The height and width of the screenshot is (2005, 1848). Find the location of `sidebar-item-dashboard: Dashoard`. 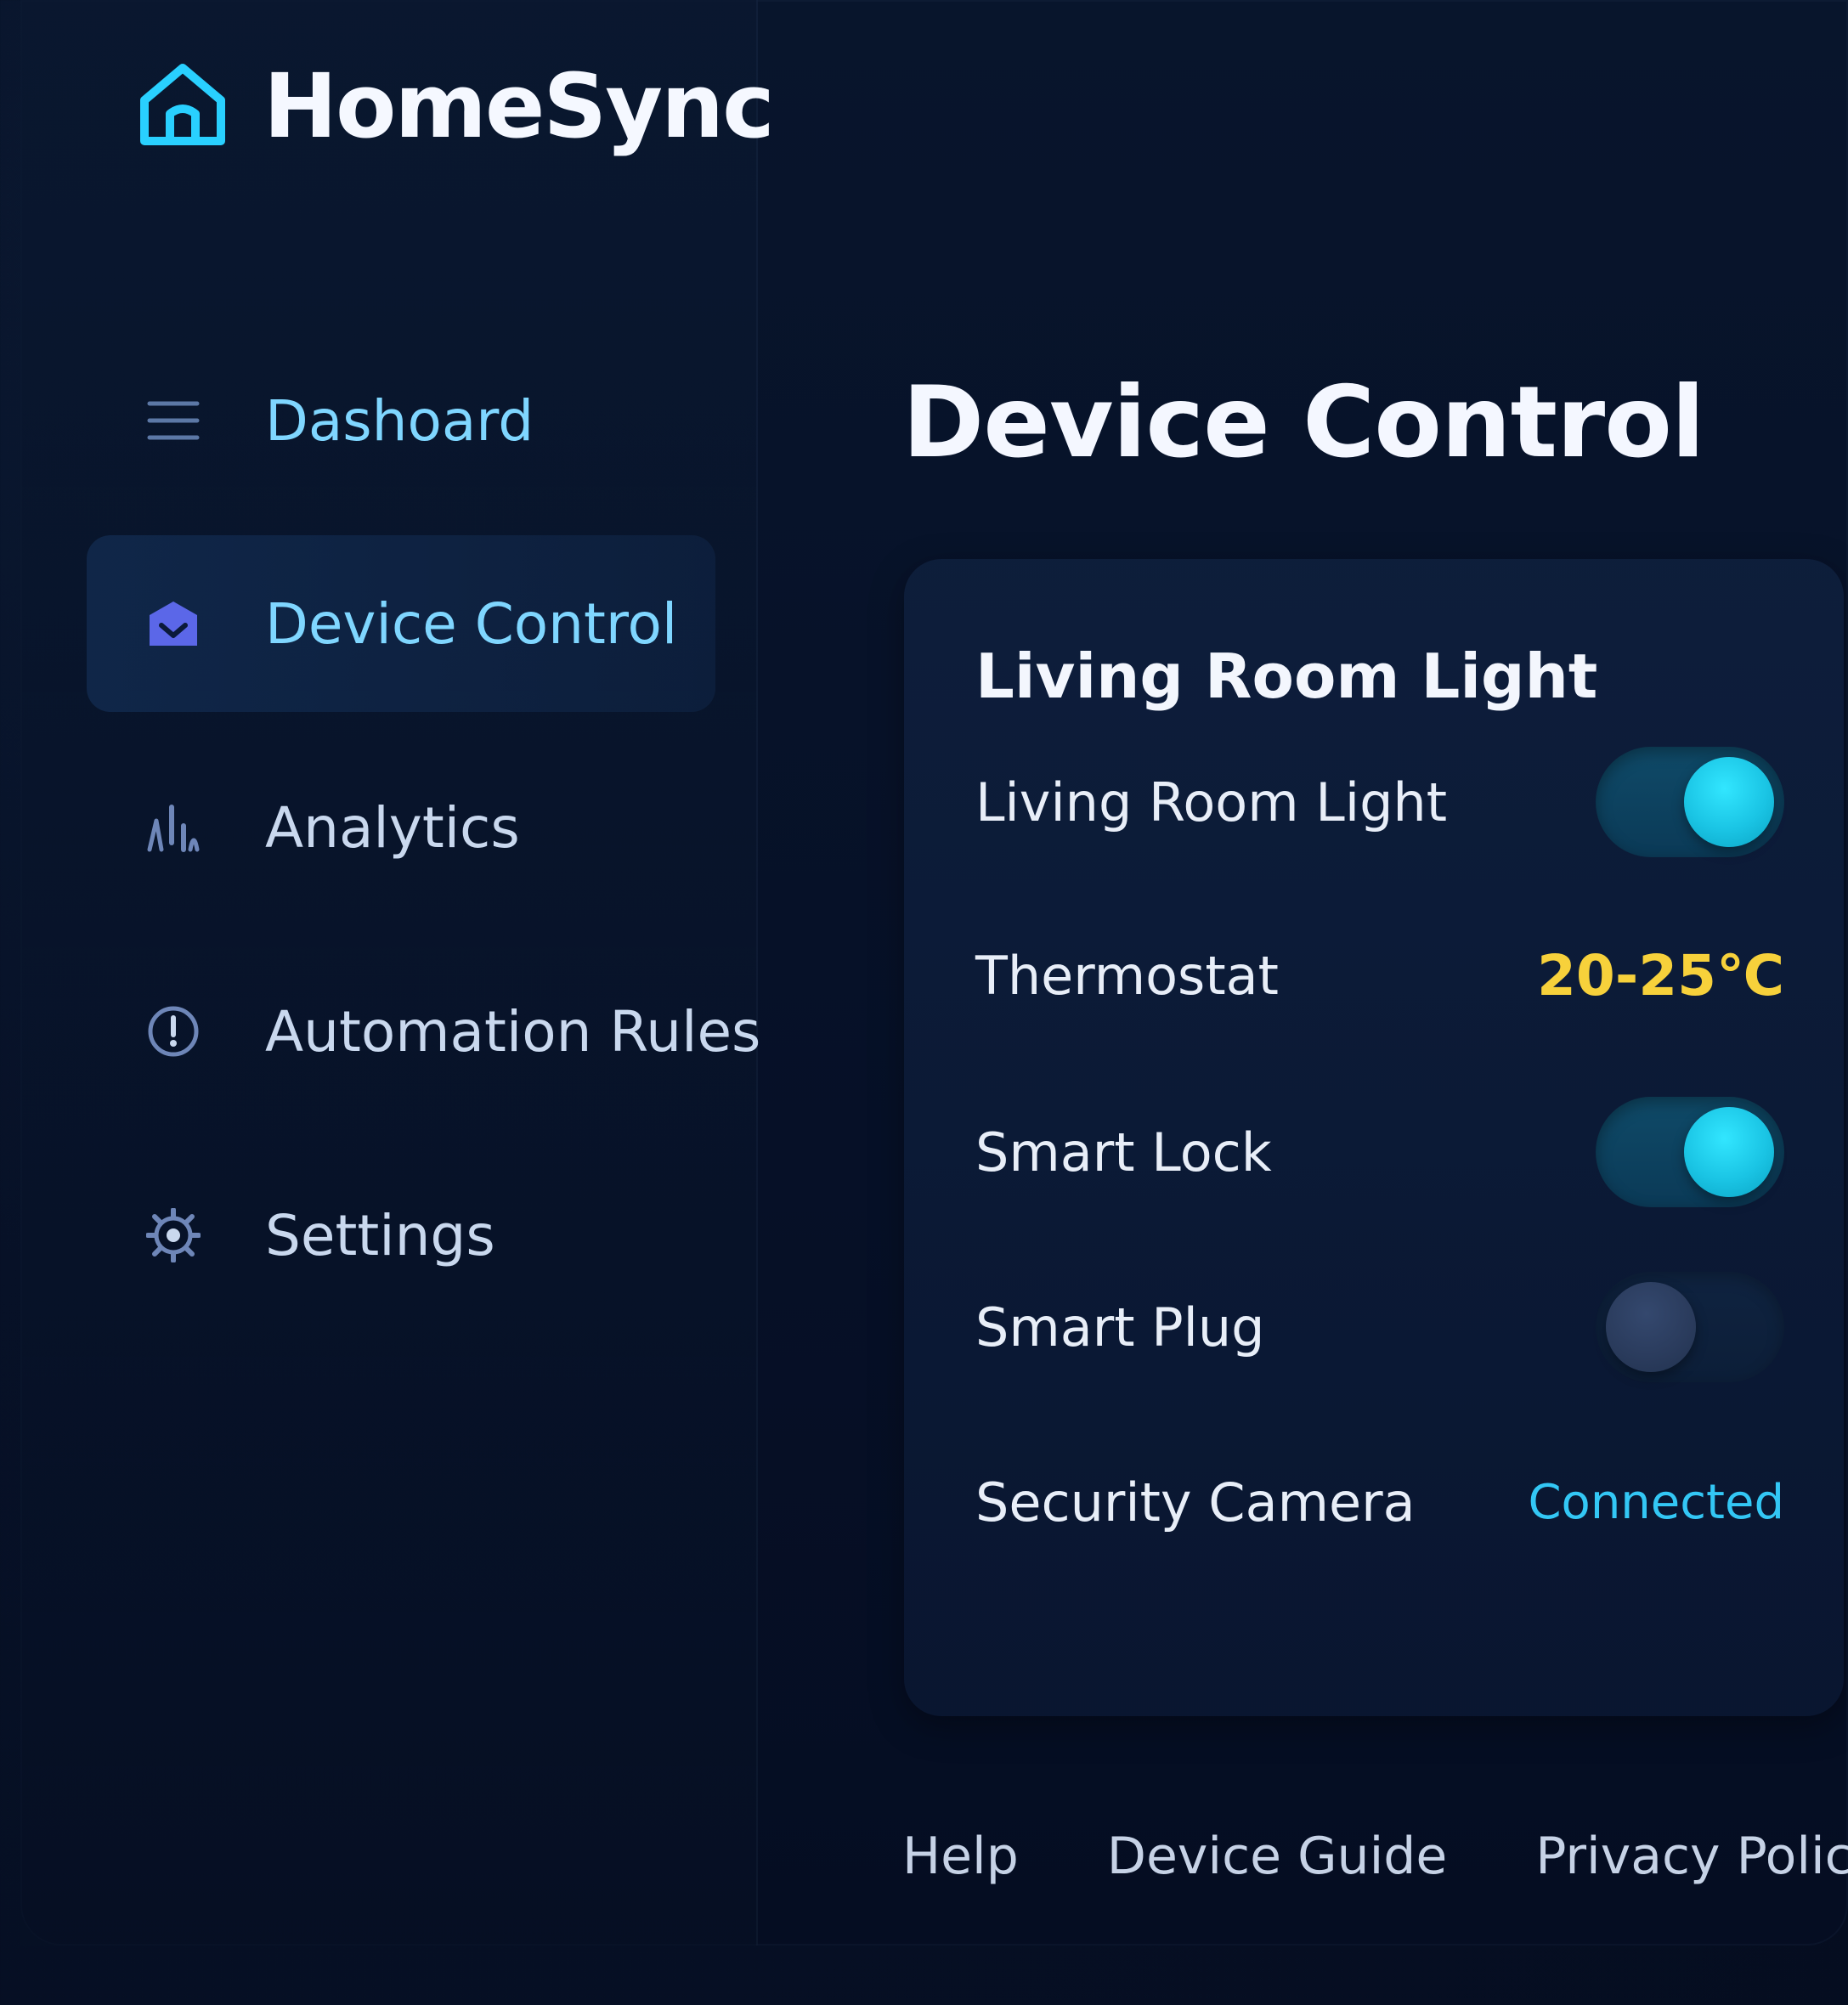

sidebar-item-dashboard: Dashoard is located at coordinates (401, 420).